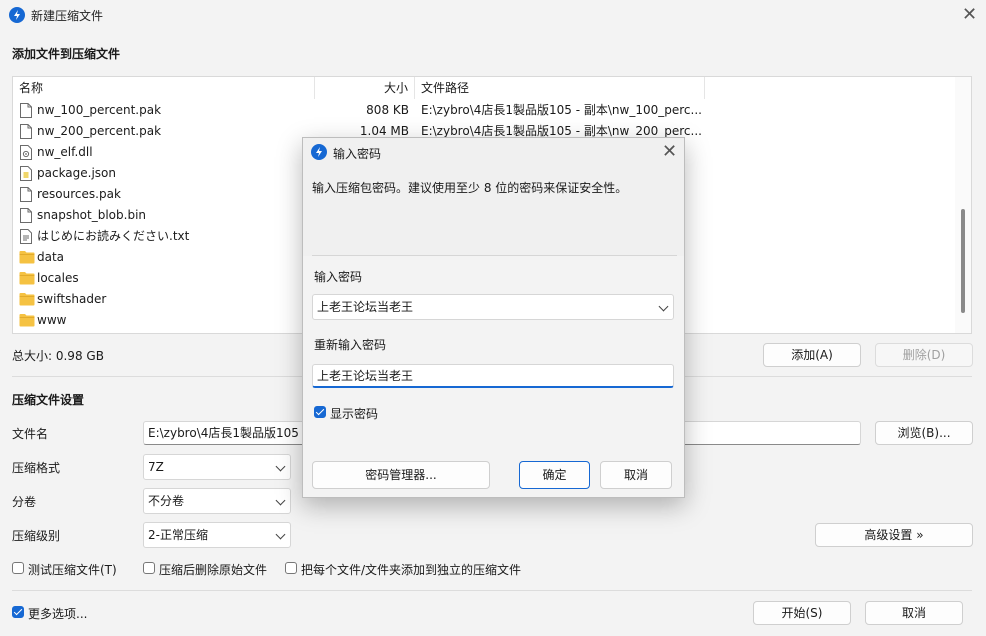  I want to click on show-password-checkbox, so click(320, 412).